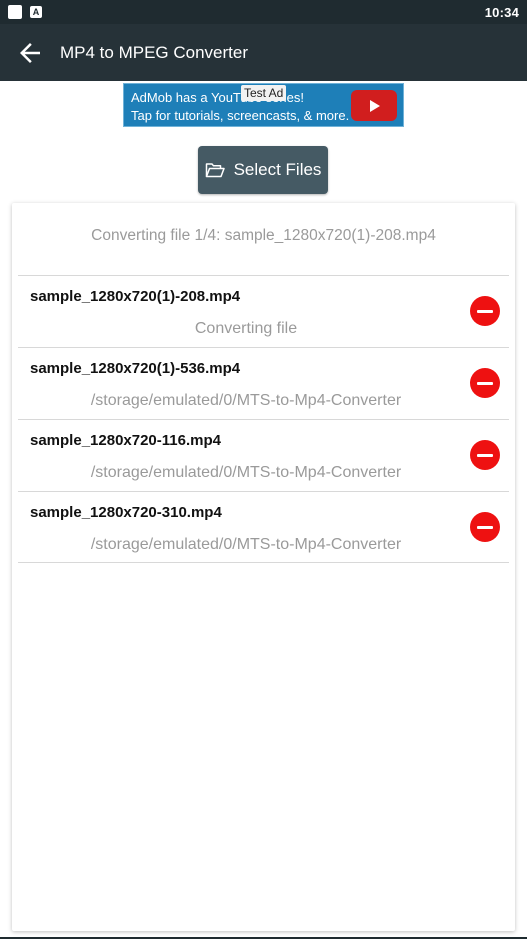 The width and height of the screenshot is (527, 939). What do you see at coordinates (126, 512) in the screenshot?
I see `file-name: sample_1280x720-310.mp4` at bounding box center [126, 512].